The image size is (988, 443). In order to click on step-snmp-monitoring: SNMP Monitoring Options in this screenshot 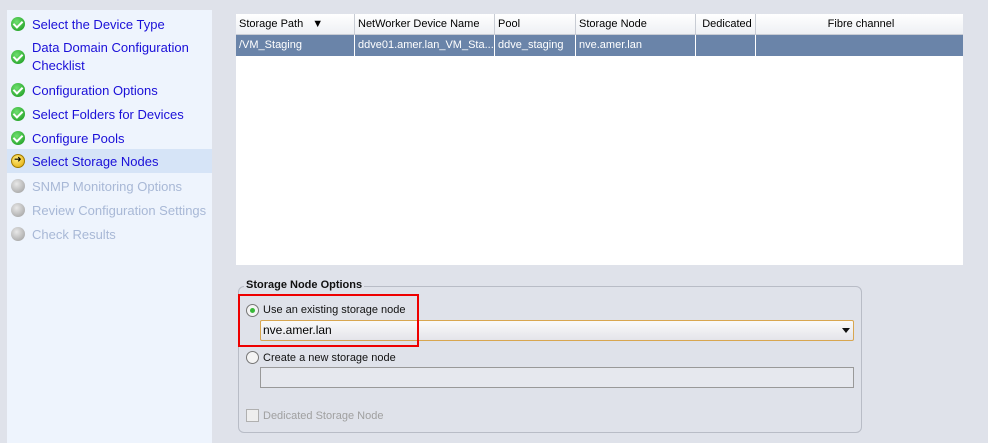, I will do `click(109, 186)`.